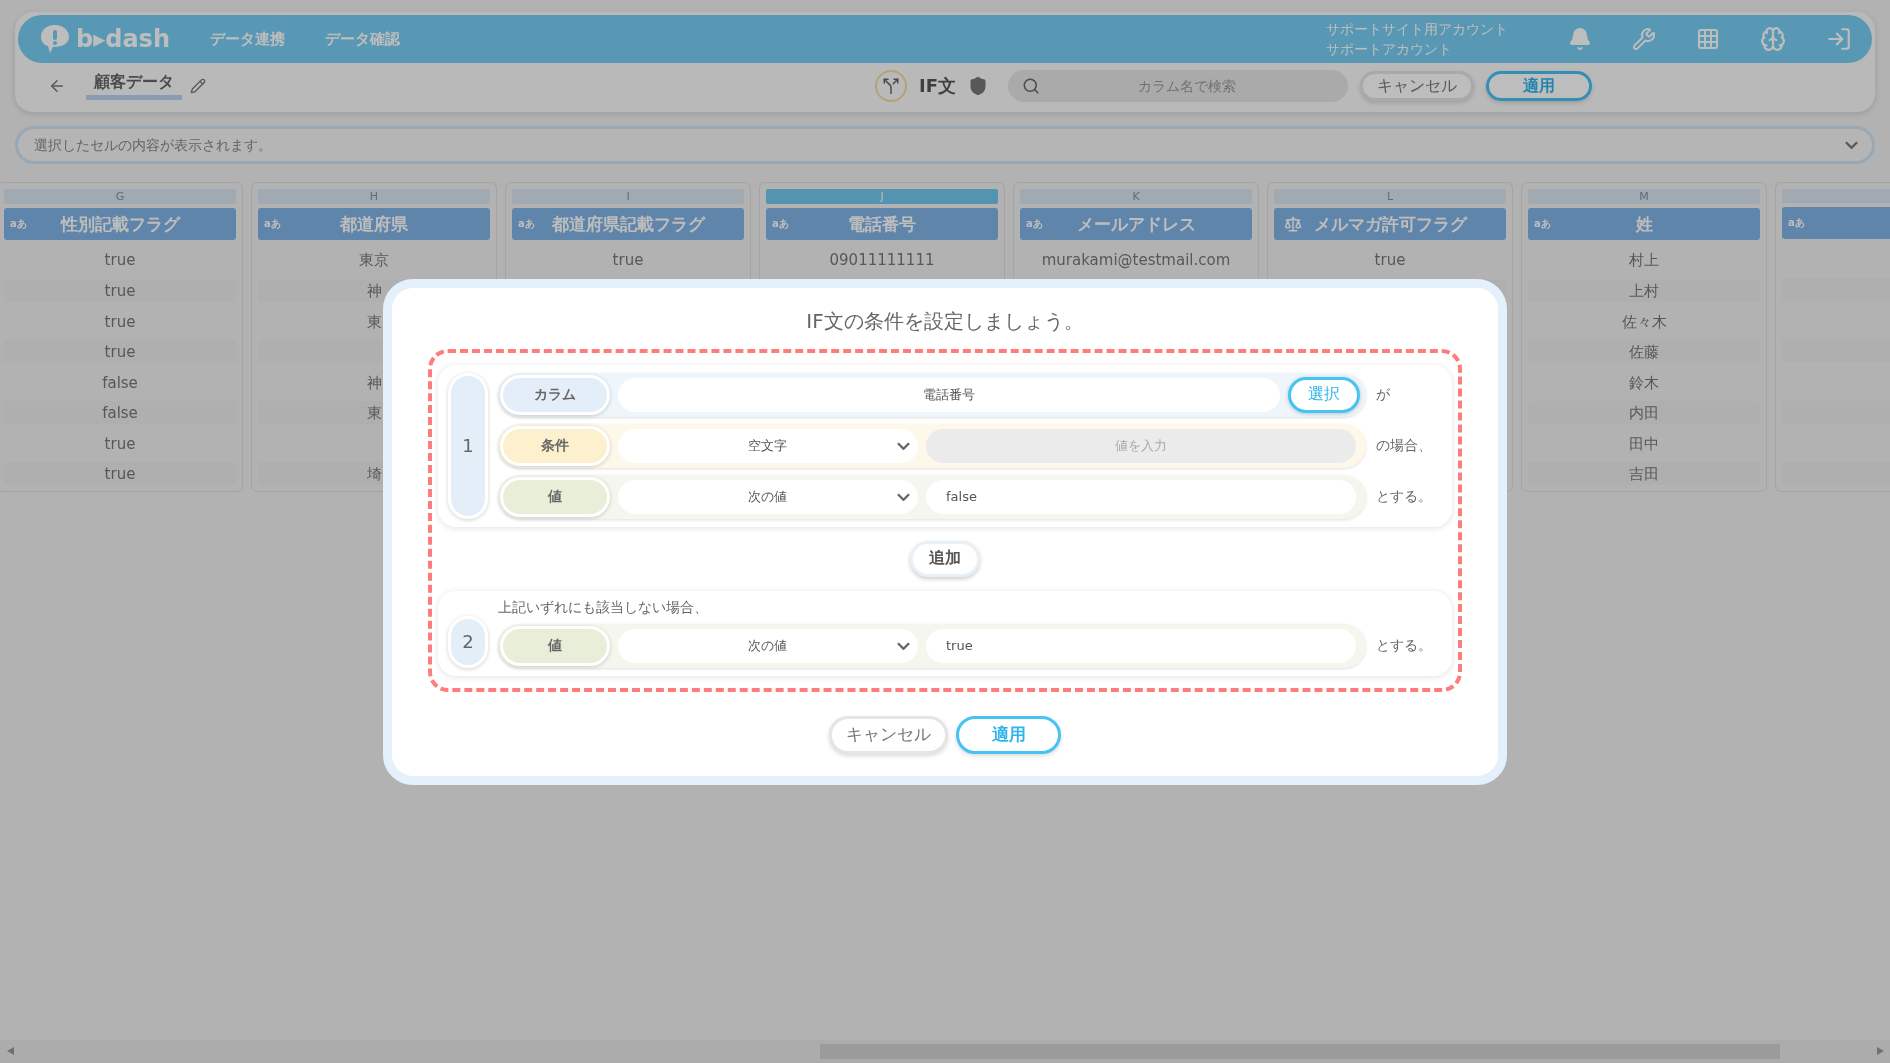 This screenshot has width=1890, height=1063. I want to click on table-cell-text: 神, so click(374, 383).